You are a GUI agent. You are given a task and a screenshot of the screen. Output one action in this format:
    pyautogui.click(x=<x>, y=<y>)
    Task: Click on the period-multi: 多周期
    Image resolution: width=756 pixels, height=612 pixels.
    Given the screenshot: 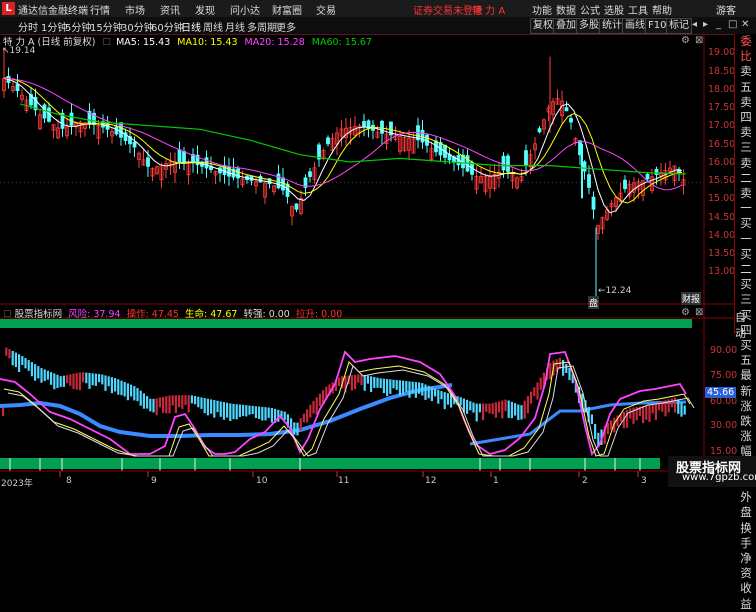 What is the action you would take?
    pyautogui.click(x=262, y=26)
    